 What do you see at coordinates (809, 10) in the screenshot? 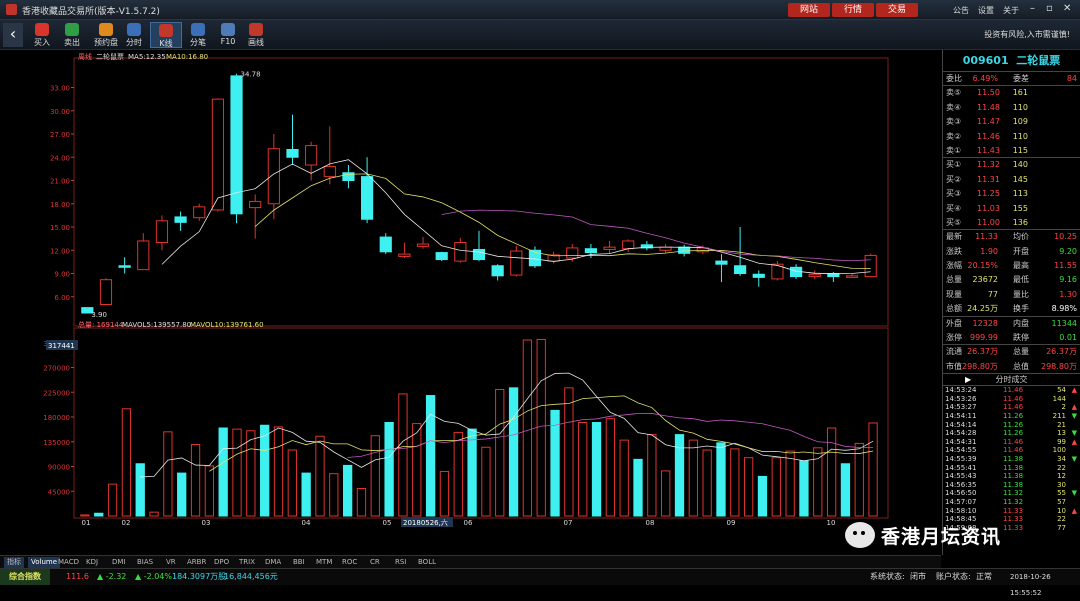
I see `website-button: 网站` at bounding box center [809, 10].